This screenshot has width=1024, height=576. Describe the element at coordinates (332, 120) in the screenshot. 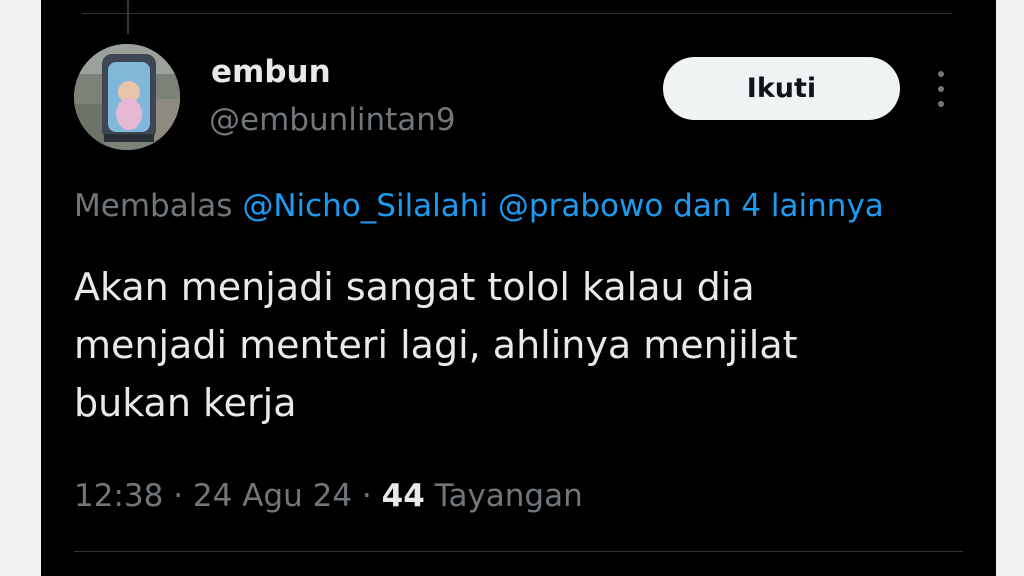

I see `author-handle: @embunlintan9` at that location.